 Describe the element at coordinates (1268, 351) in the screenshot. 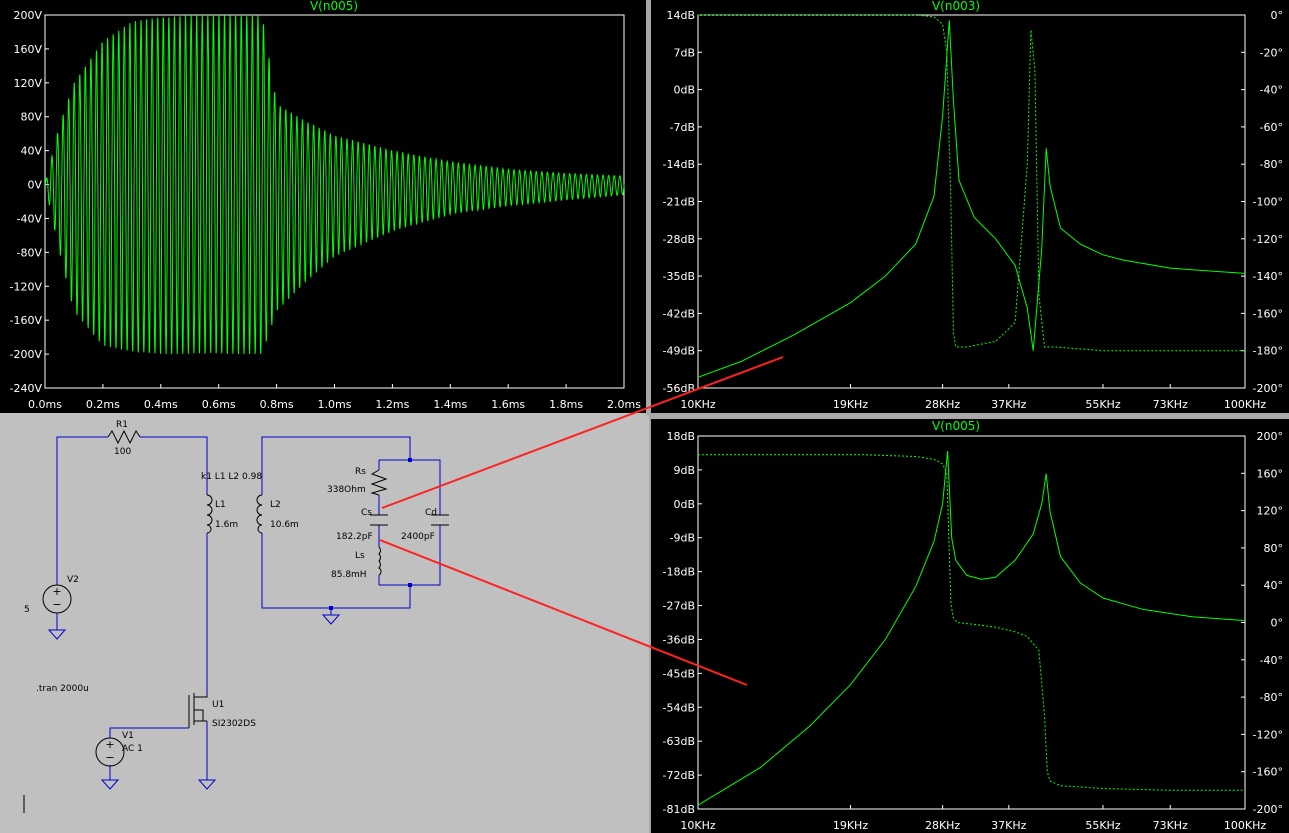

I see `tick-label: -180°` at that location.